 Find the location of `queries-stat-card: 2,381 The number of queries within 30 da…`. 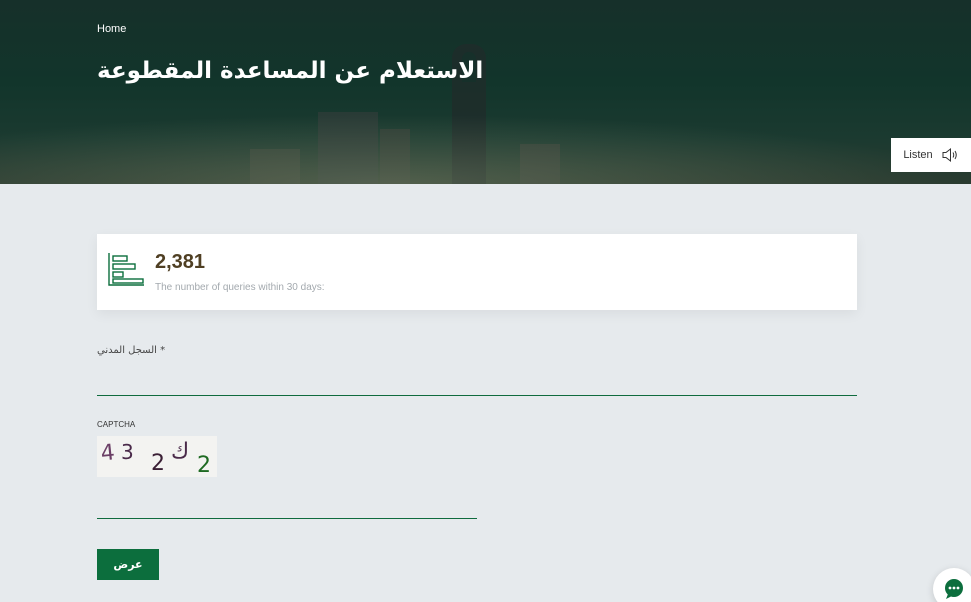

queries-stat-card: 2,381 The number of queries within 30 da… is located at coordinates (477, 272).